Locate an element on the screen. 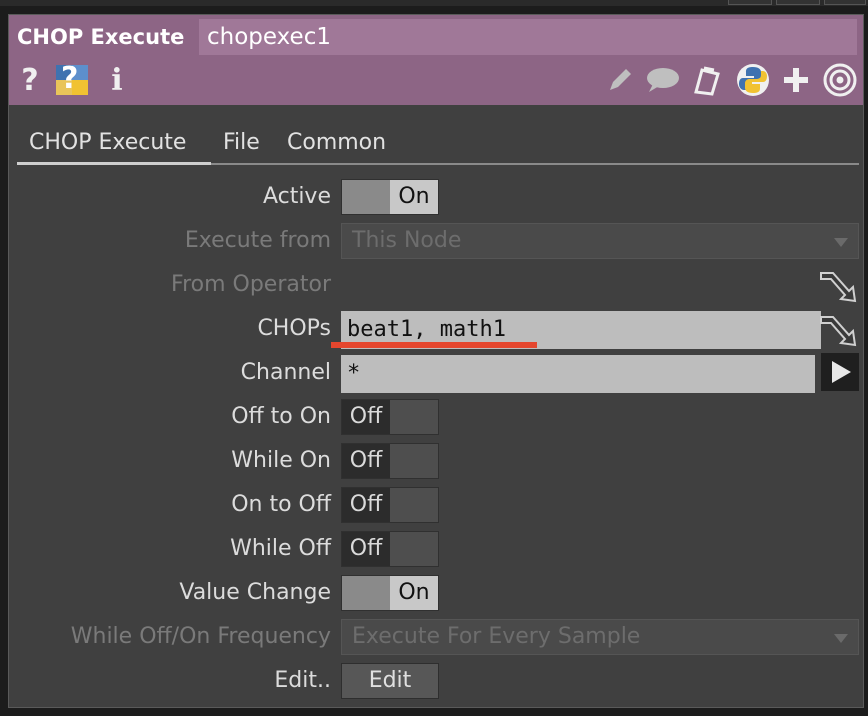 This screenshot has width=868, height=716. info-glyph: i is located at coordinates (117, 80).